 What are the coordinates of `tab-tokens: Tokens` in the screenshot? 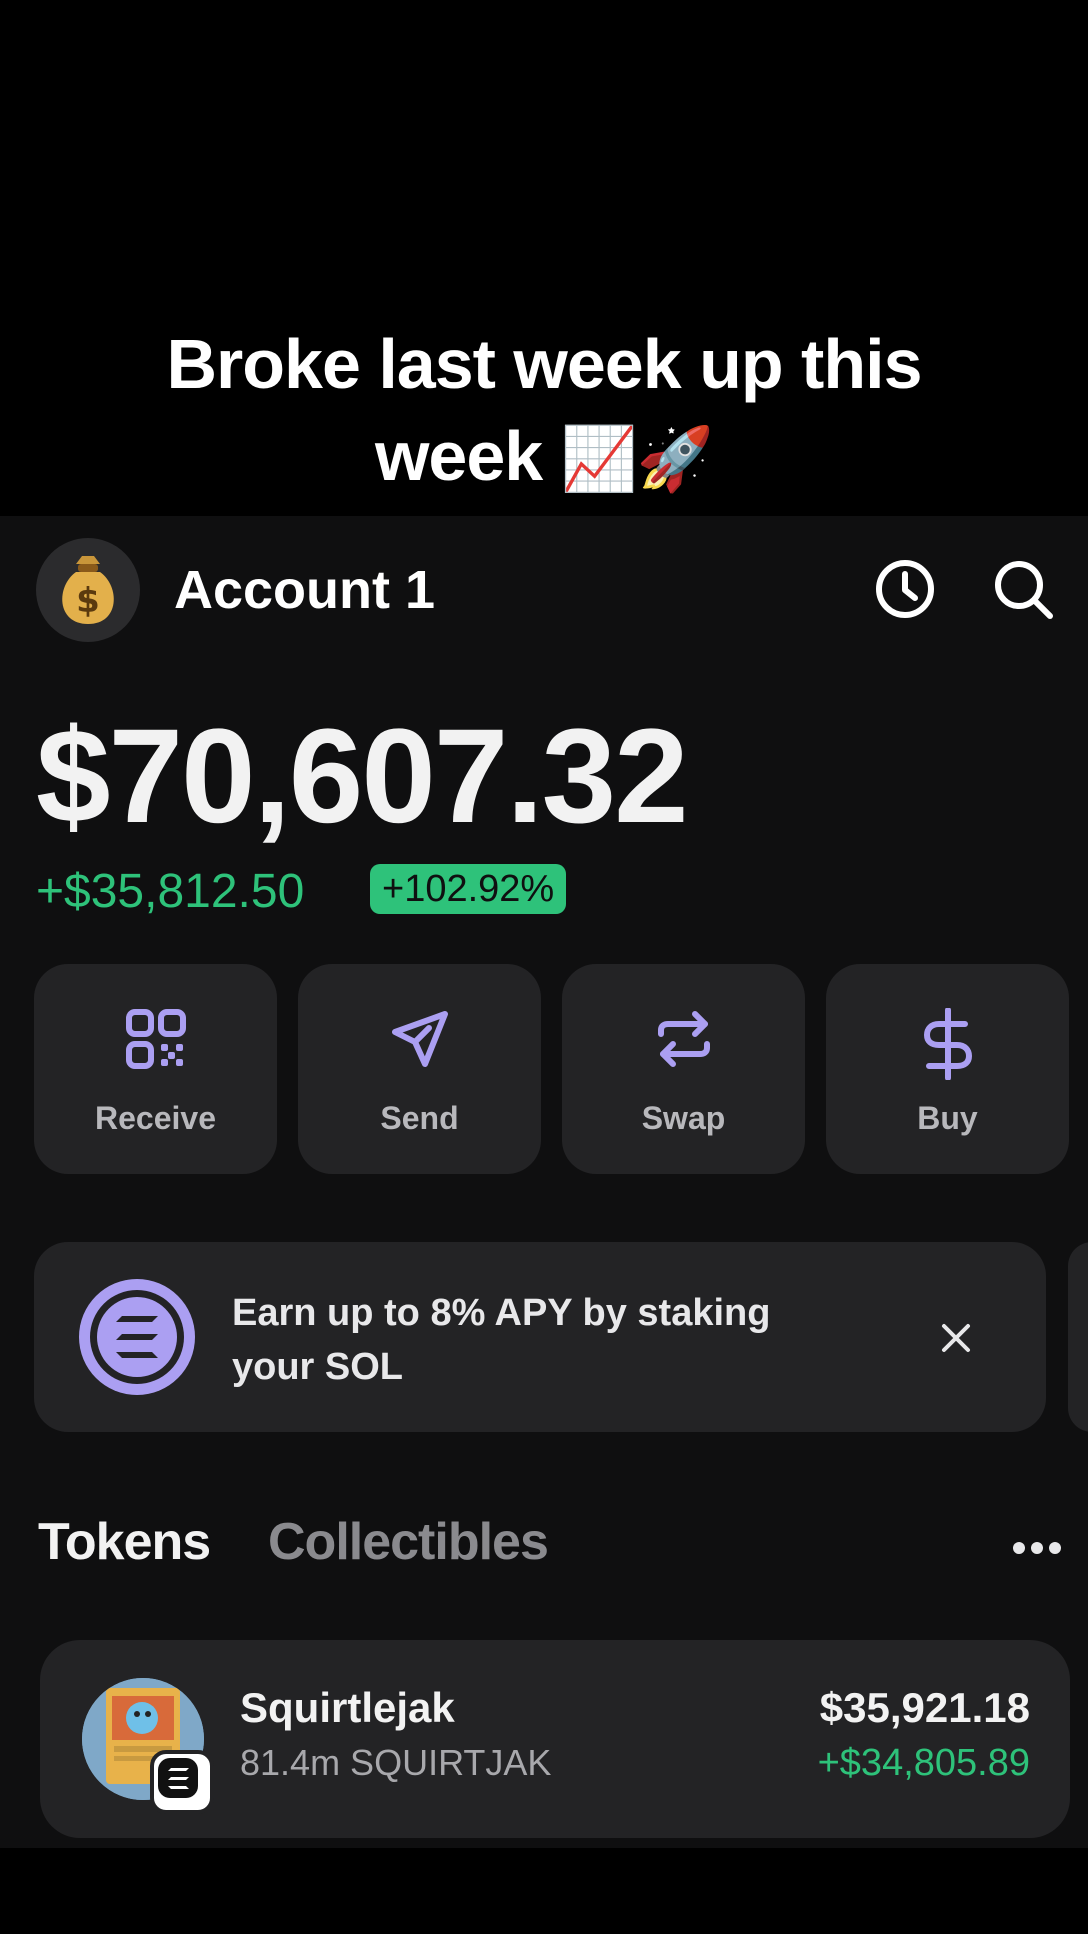 It's located at (124, 1542).